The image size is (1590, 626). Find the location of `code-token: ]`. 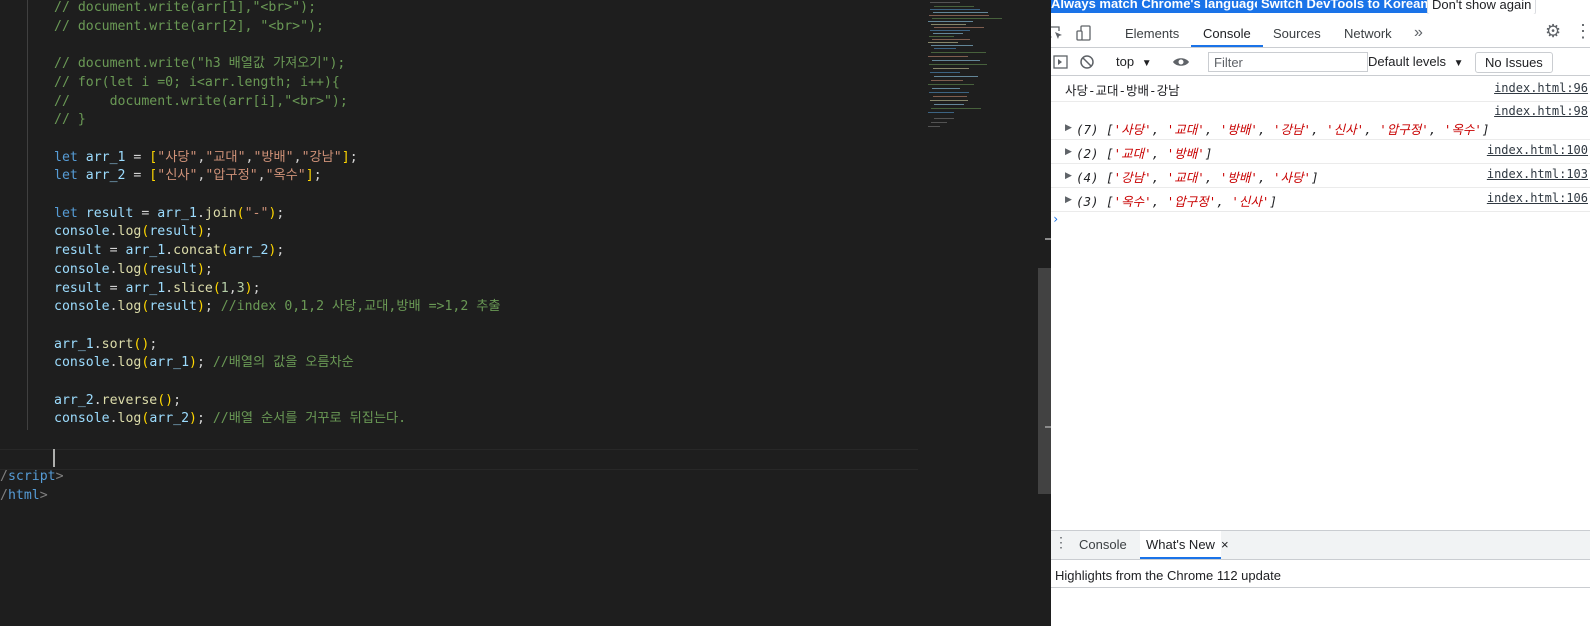

code-token: ] is located at coordinates (345, 157).